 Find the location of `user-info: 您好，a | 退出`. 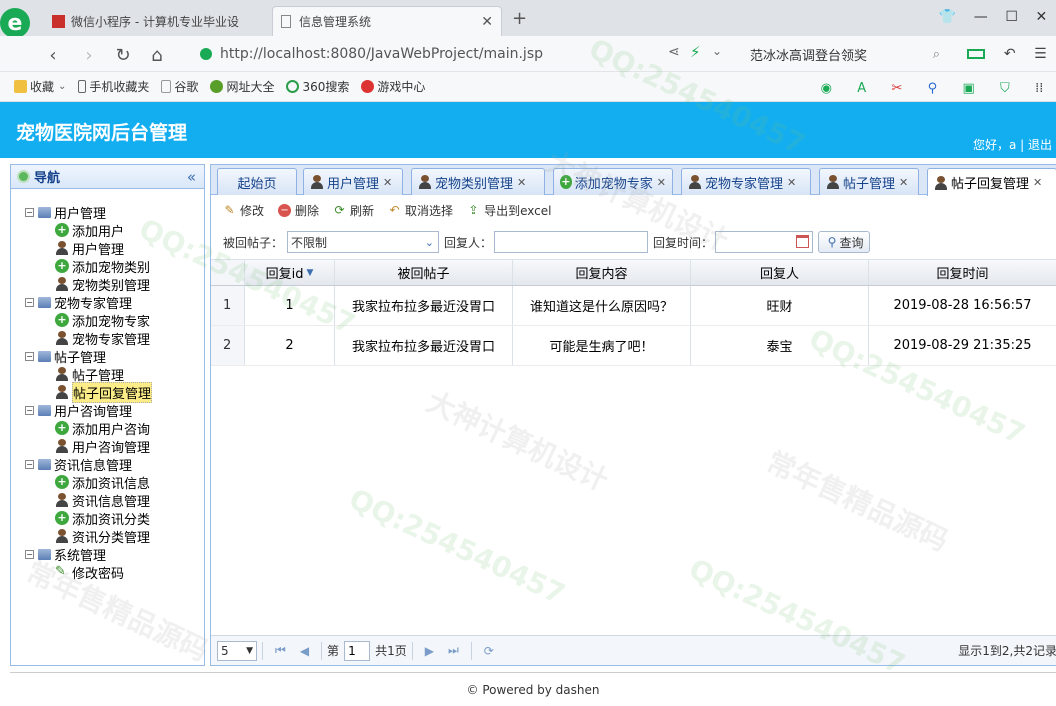

user-info: 您好，a | 退出 is located at coordinates (1012, 144).